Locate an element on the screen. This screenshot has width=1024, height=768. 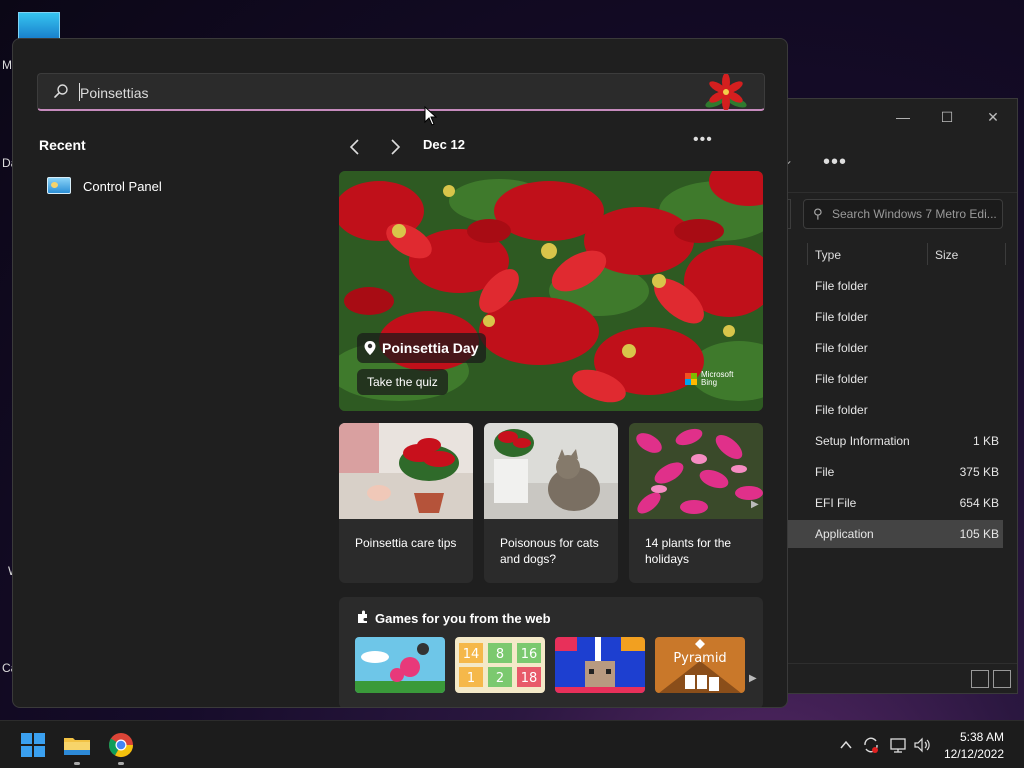
bing-brand-text: Microsoft Bing is located at coordinates (717, 378).